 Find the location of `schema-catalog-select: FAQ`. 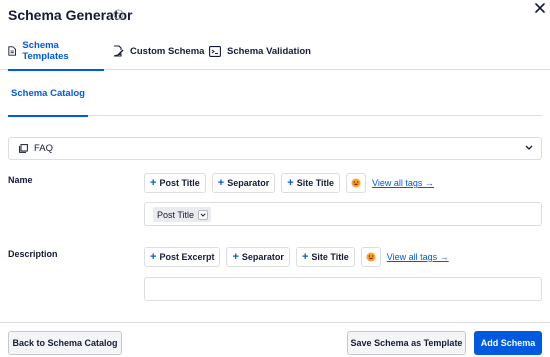

schema-catalog-select: FAQ is located at coordinates (275, 148).